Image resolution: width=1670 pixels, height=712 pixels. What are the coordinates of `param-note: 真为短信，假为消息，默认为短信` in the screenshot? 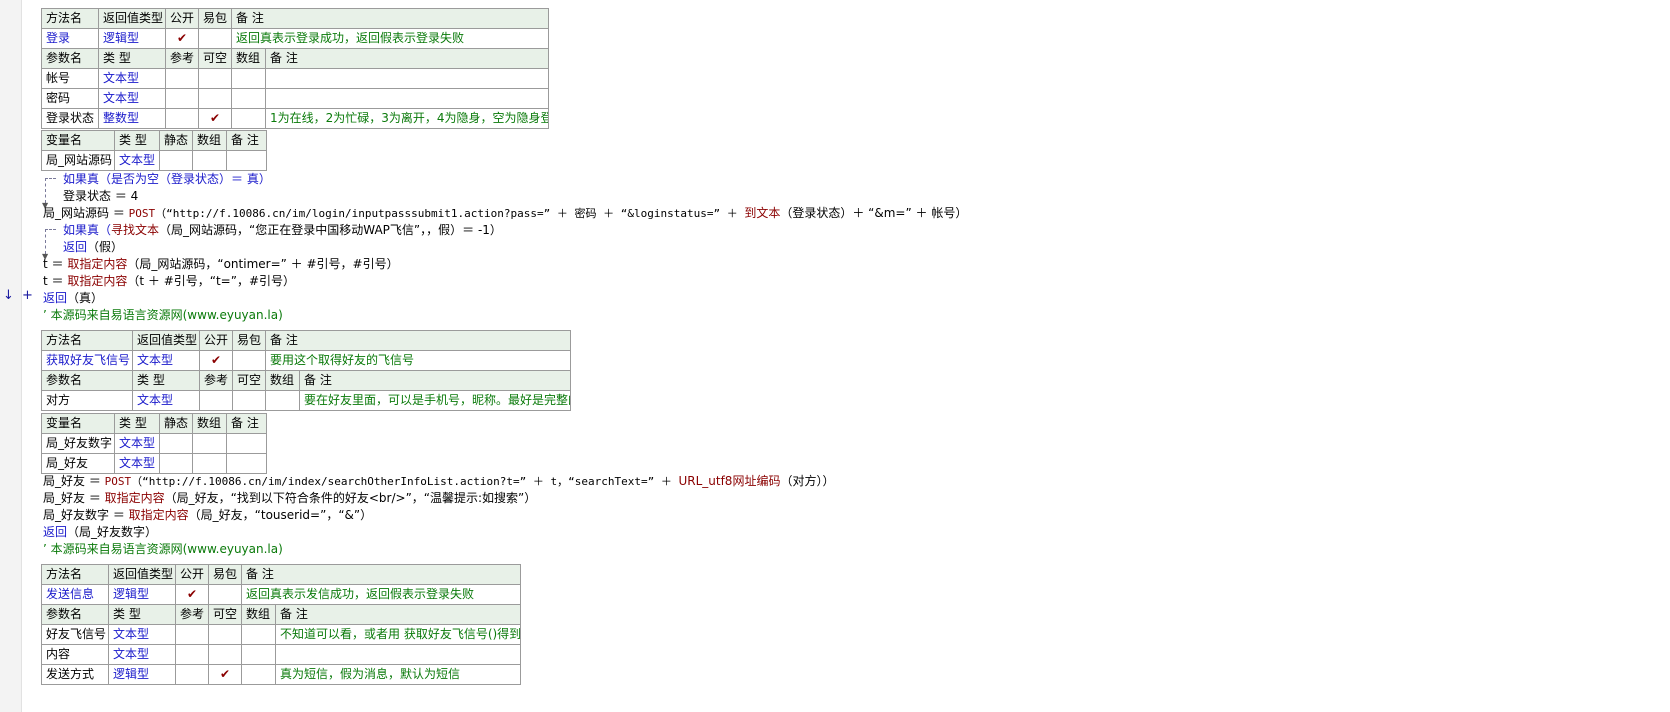 It's located at (398, 674).